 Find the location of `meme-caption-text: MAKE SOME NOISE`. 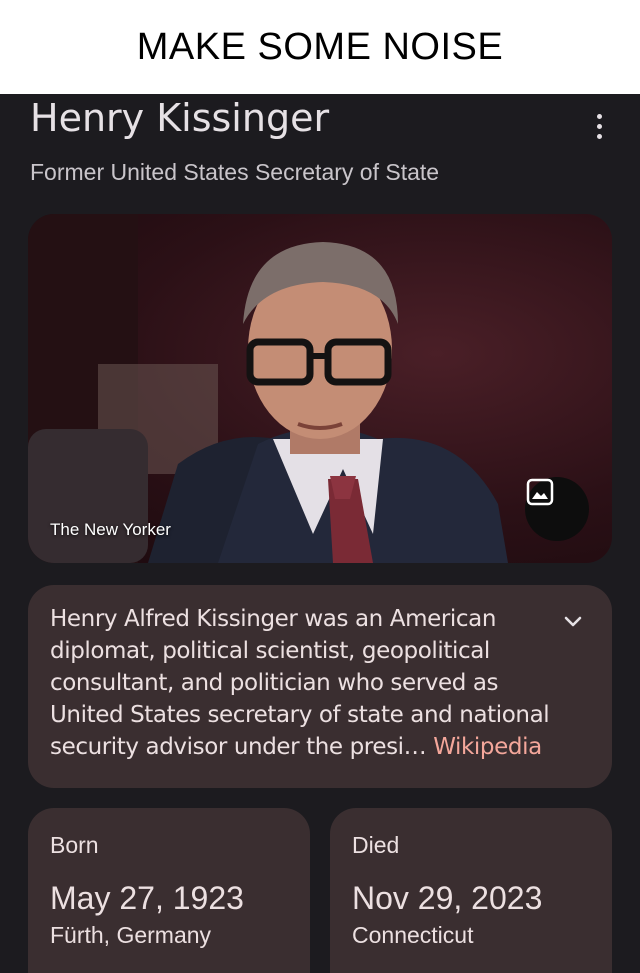

meme-caption-text: MAKE SOME NOISE is located at coordinates (320, 46).